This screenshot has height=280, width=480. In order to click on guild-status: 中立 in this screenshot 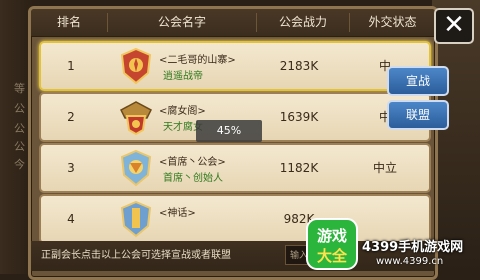, I will do `click(384, 168)`.